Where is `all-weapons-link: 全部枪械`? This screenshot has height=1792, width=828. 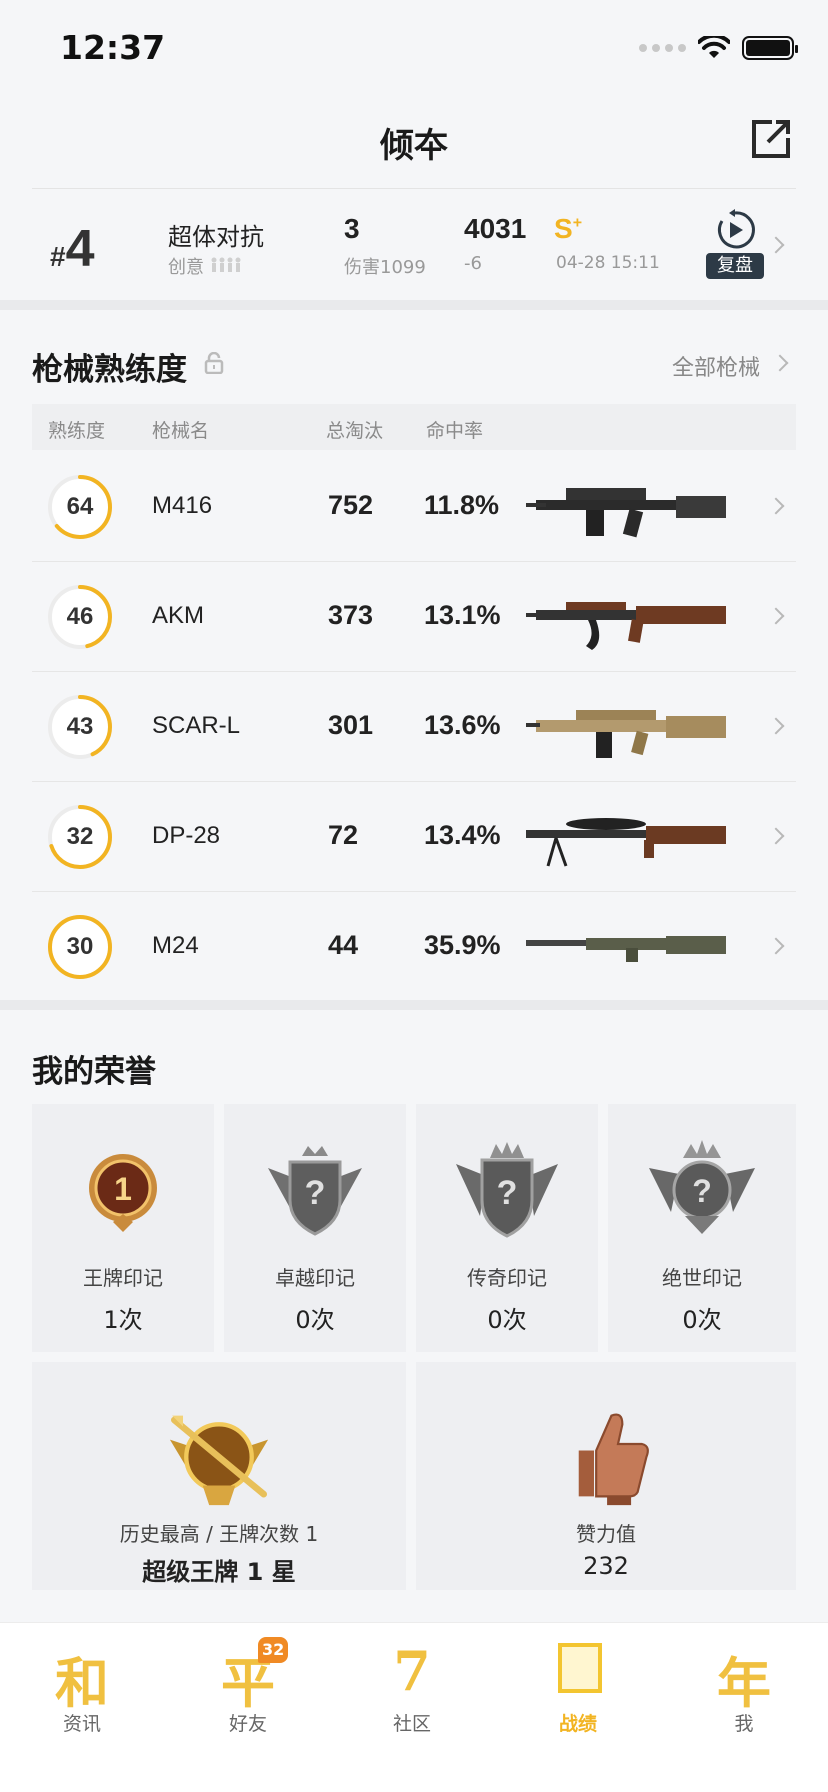 all-weapons-link: 全部枪械 is located at coordinates (716, 366).